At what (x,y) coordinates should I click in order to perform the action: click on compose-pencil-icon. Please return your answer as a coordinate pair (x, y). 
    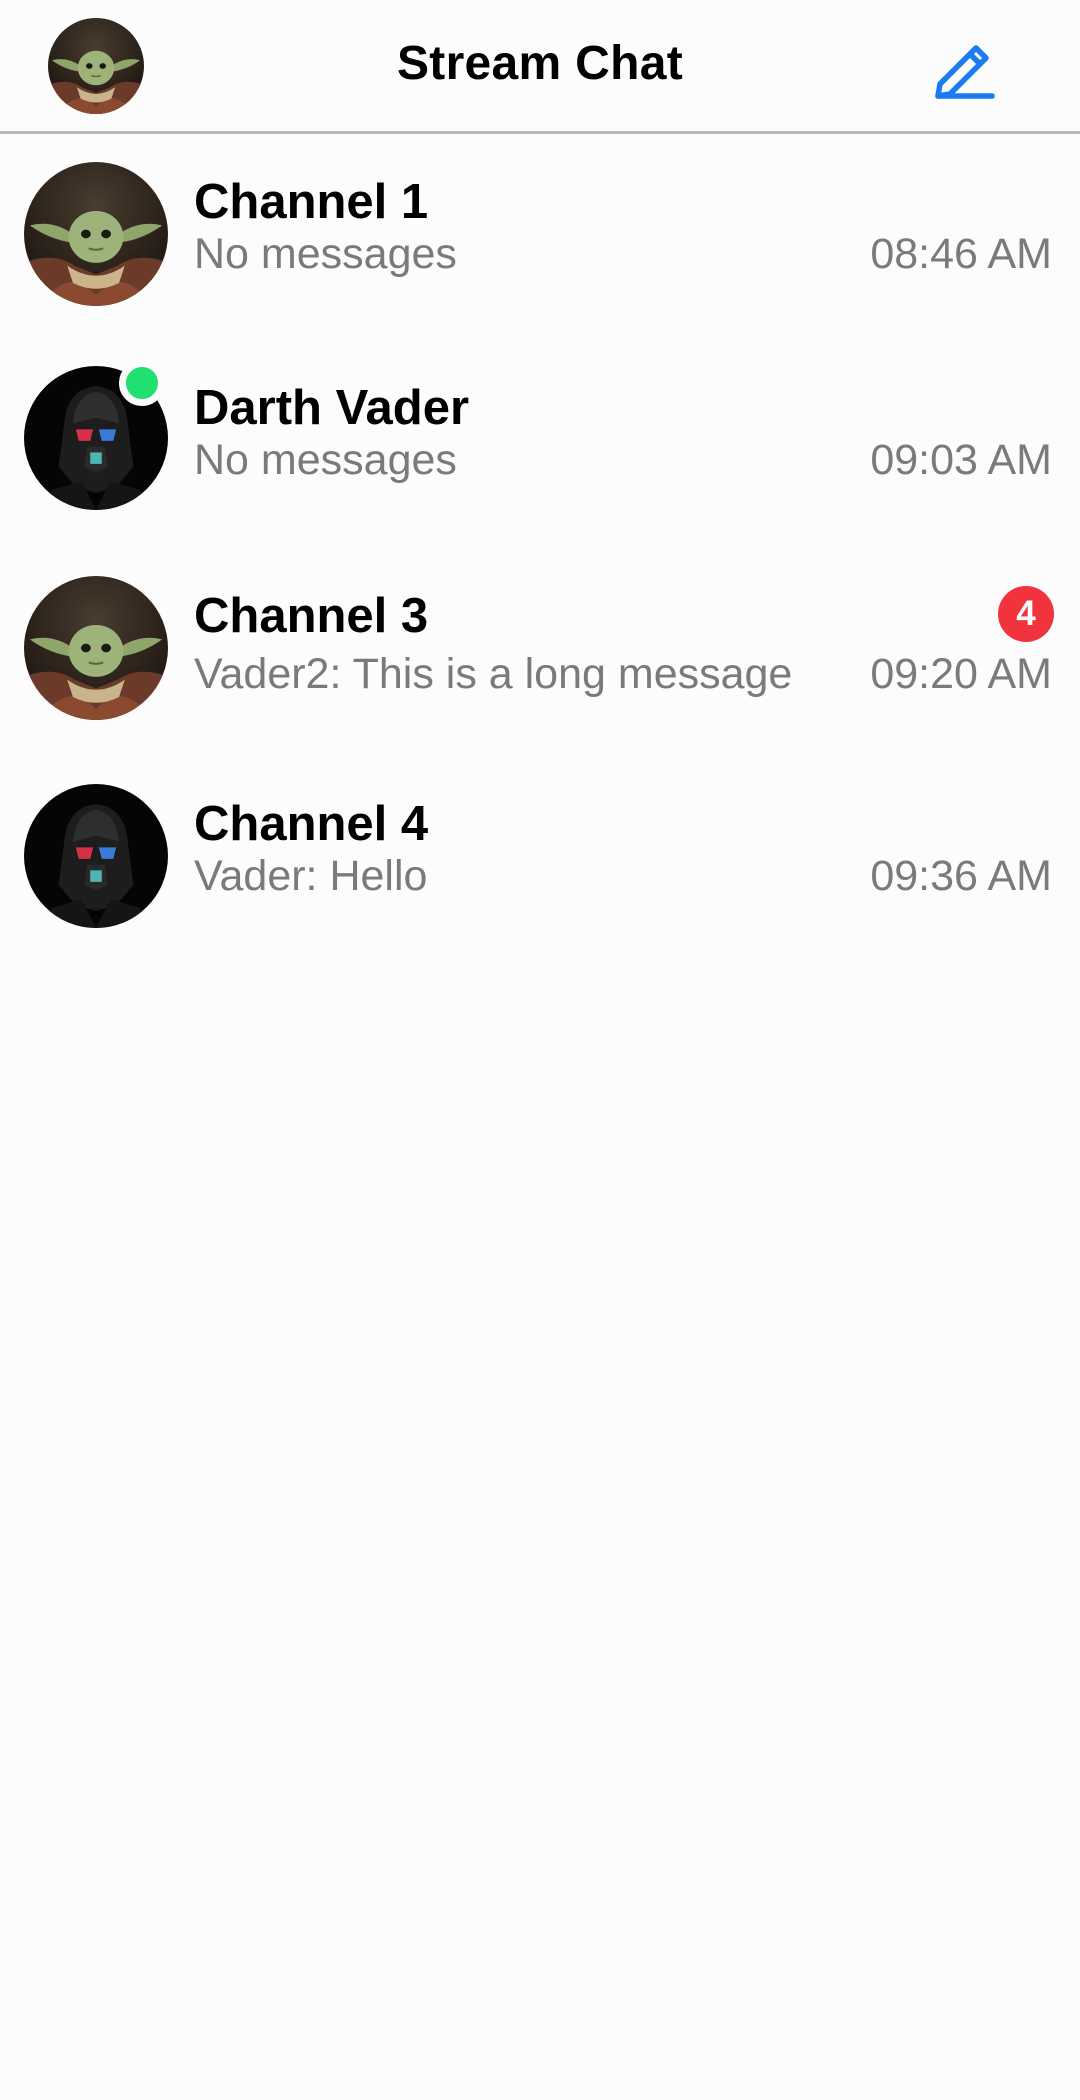
    Looking at the image, I should click on (965, 67).